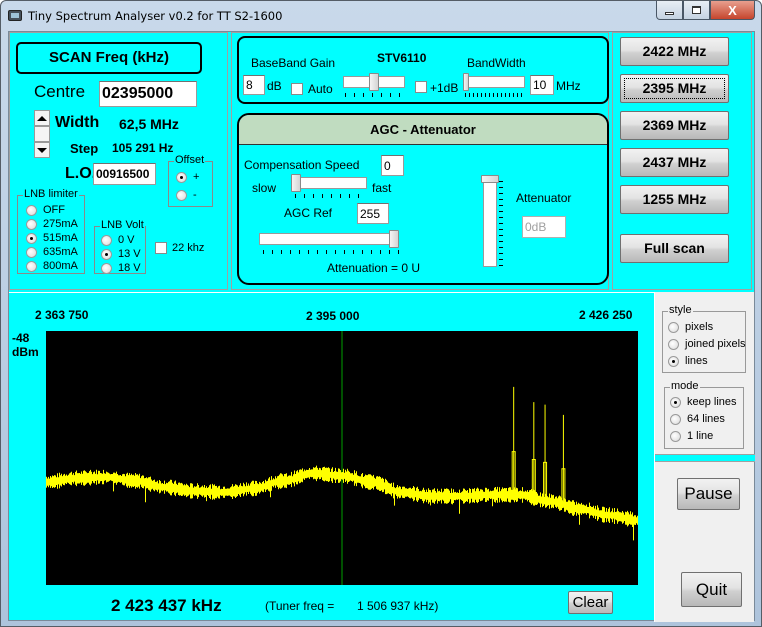  What do you see at coordinates (296, 183) in the screenshot?
I see `compensation-speed-thumb` at bounding box center [296, 183].